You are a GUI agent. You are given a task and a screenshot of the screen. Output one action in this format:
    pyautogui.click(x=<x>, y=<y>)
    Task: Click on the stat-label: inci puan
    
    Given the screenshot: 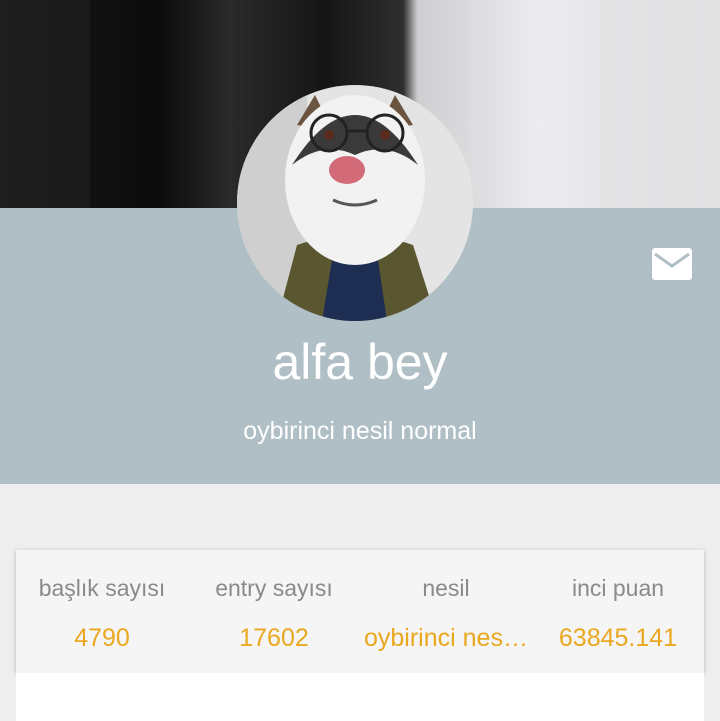 What is the action you would take?
    pyautogui.click(x=618, y=588)
    